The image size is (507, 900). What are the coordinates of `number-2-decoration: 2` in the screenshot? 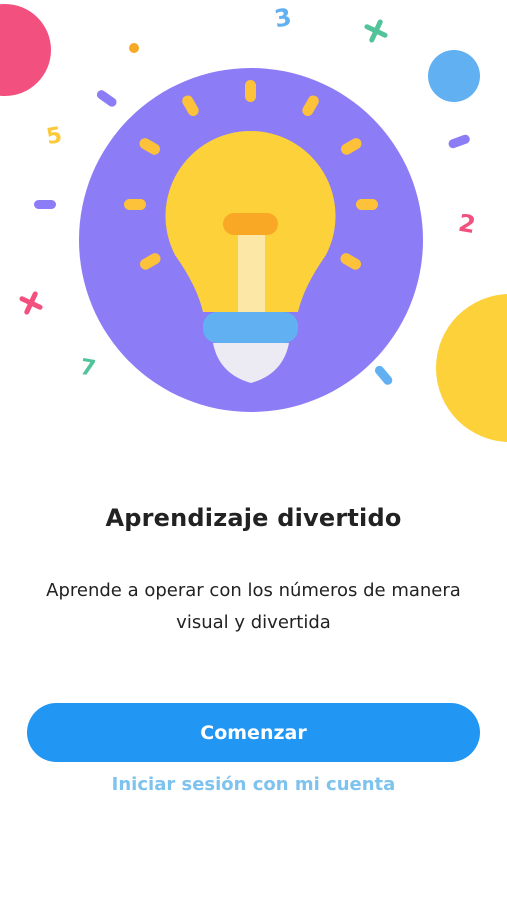 It's located at (466, 224).